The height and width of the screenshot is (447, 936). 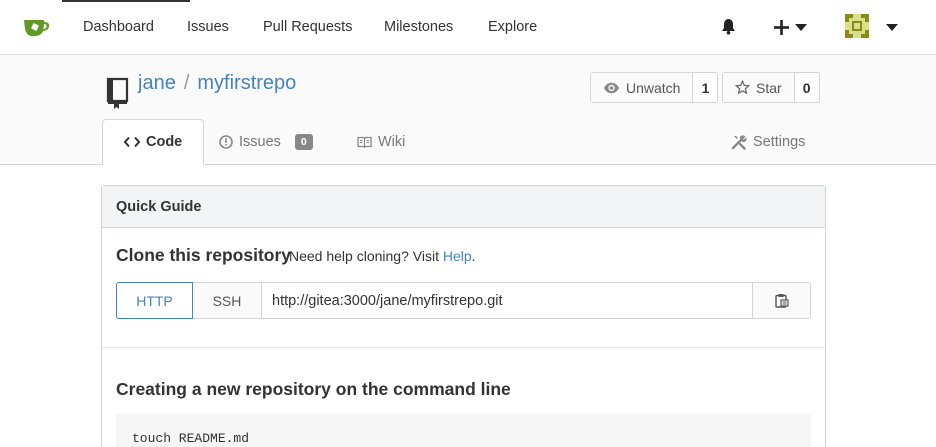 I want to click on star-icon, so click(x=742, y=87).